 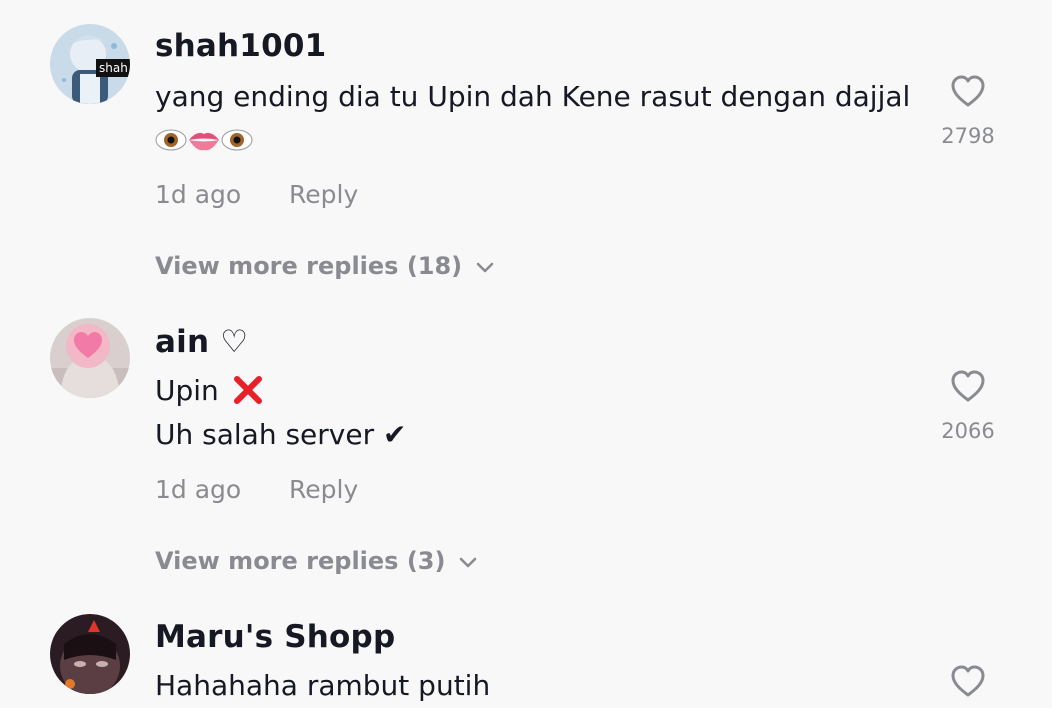 What do you see at coordinates (247, 390) in the screenshot?
I see `red-cross-mark-icon` at bounding box center [247, 390].